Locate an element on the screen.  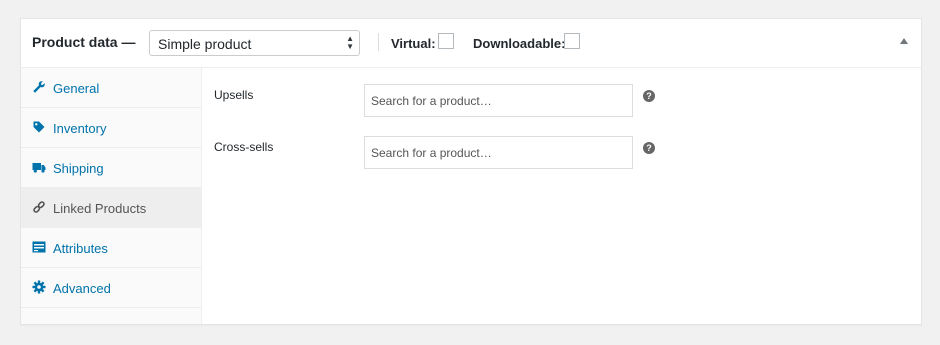
tab-inventory: Inventory is located at coordinates (111, 128).